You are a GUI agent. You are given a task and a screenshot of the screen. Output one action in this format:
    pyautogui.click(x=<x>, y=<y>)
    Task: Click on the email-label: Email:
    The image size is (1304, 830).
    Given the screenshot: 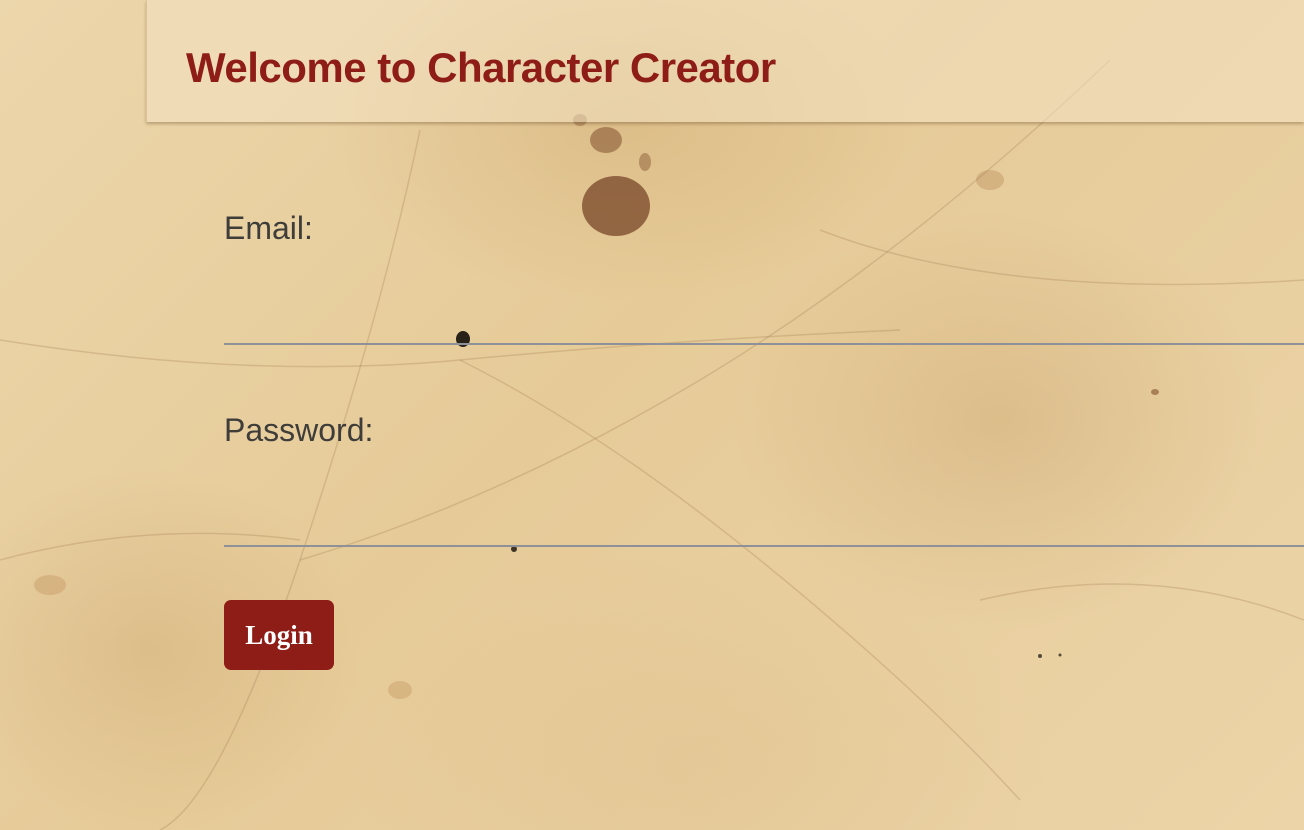 What is the action you would take?
    pyautogui.click(x=268, y=228)
    